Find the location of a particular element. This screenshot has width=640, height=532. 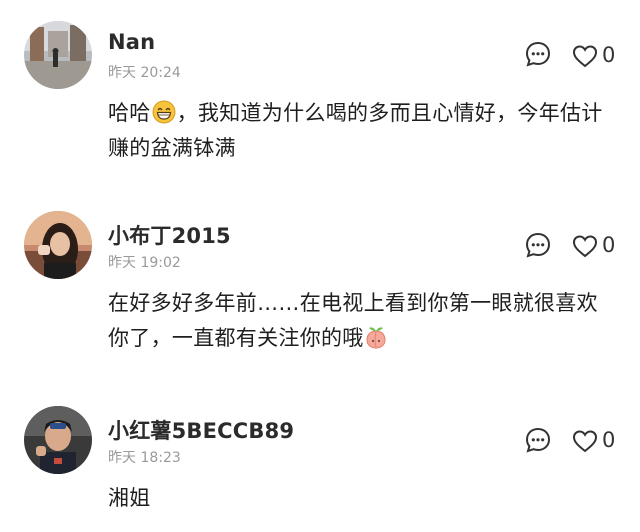

like-button: 0 is located at coordinates (597, 441).